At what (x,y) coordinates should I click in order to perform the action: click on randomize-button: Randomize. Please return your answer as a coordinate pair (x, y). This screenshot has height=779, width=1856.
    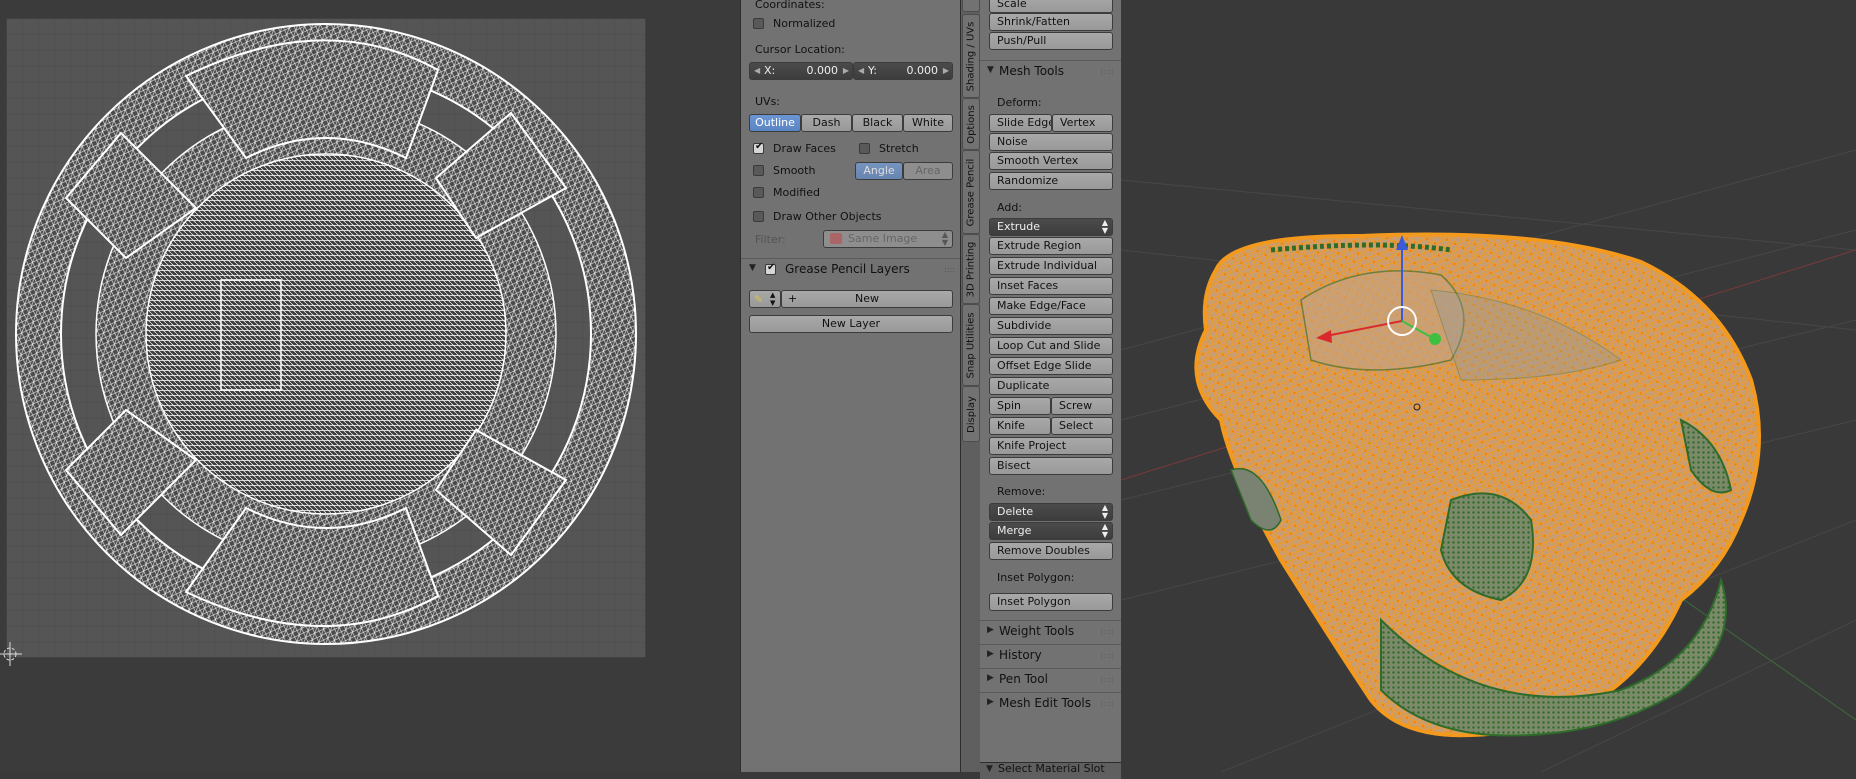
    Looking at the image, I should click on (1051, 181).